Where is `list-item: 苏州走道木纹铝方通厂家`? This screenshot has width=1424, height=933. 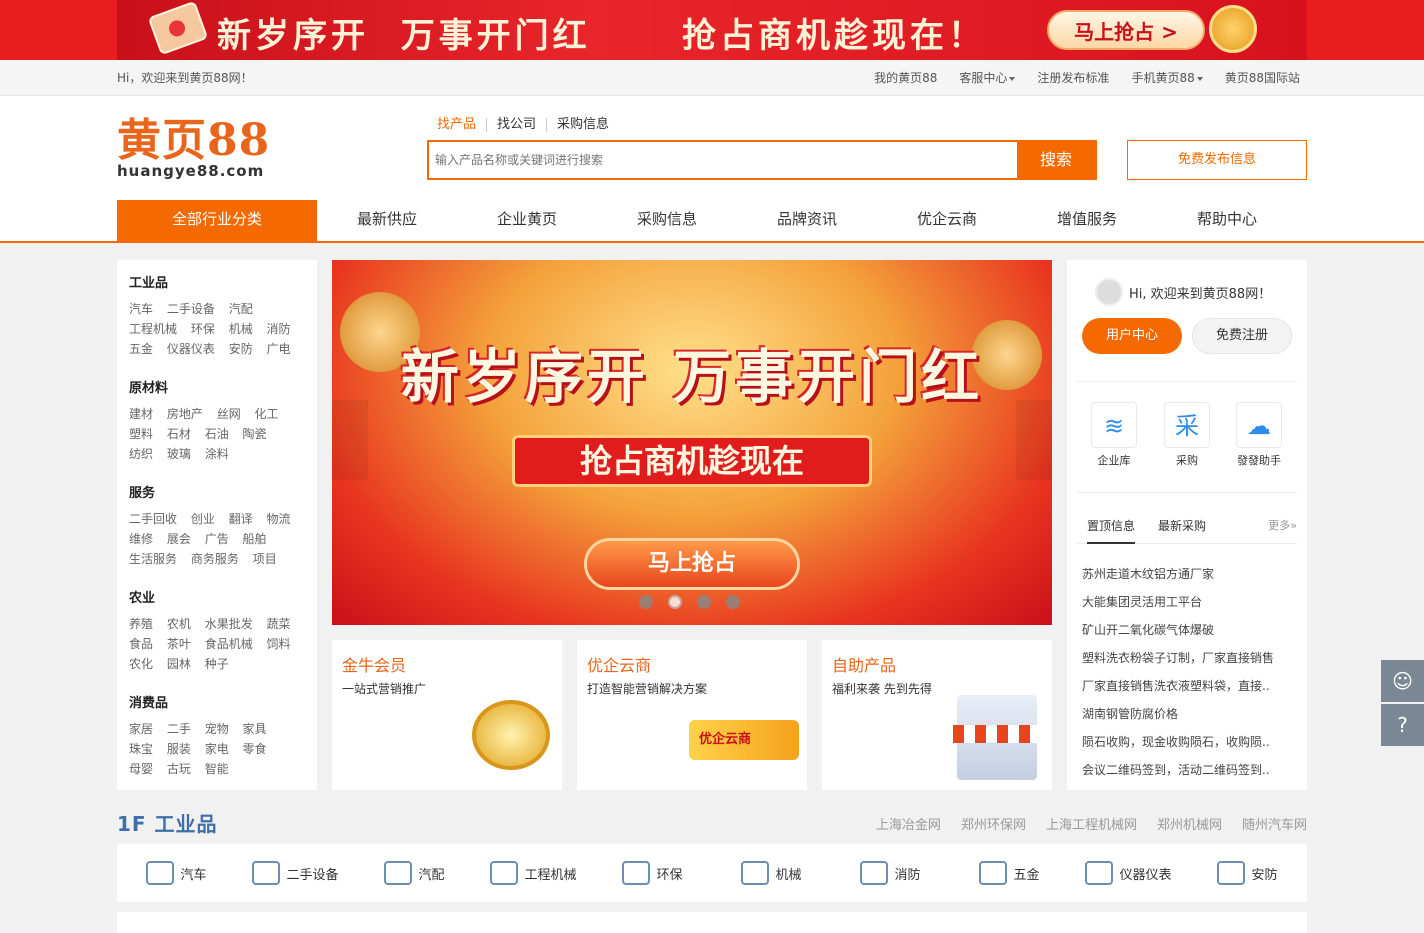
list-item: 苏州走道木纹铝方通厂家 is located at coordinates (1178, 574).